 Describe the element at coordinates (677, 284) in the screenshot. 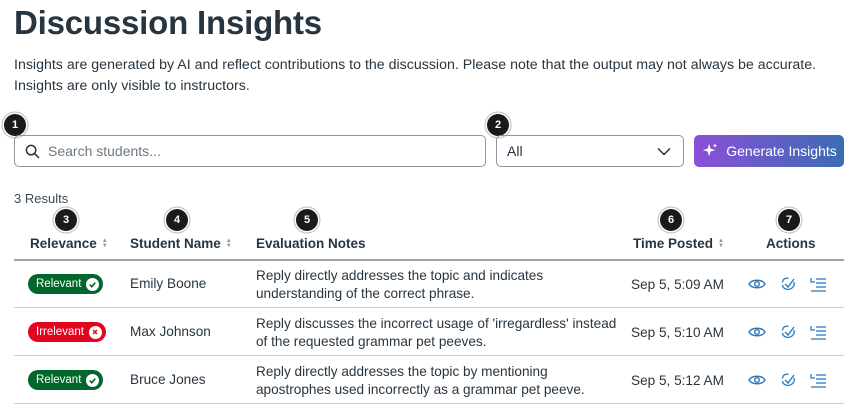

I see `time-posted: Sep 5, 5:09 AM` at that location.